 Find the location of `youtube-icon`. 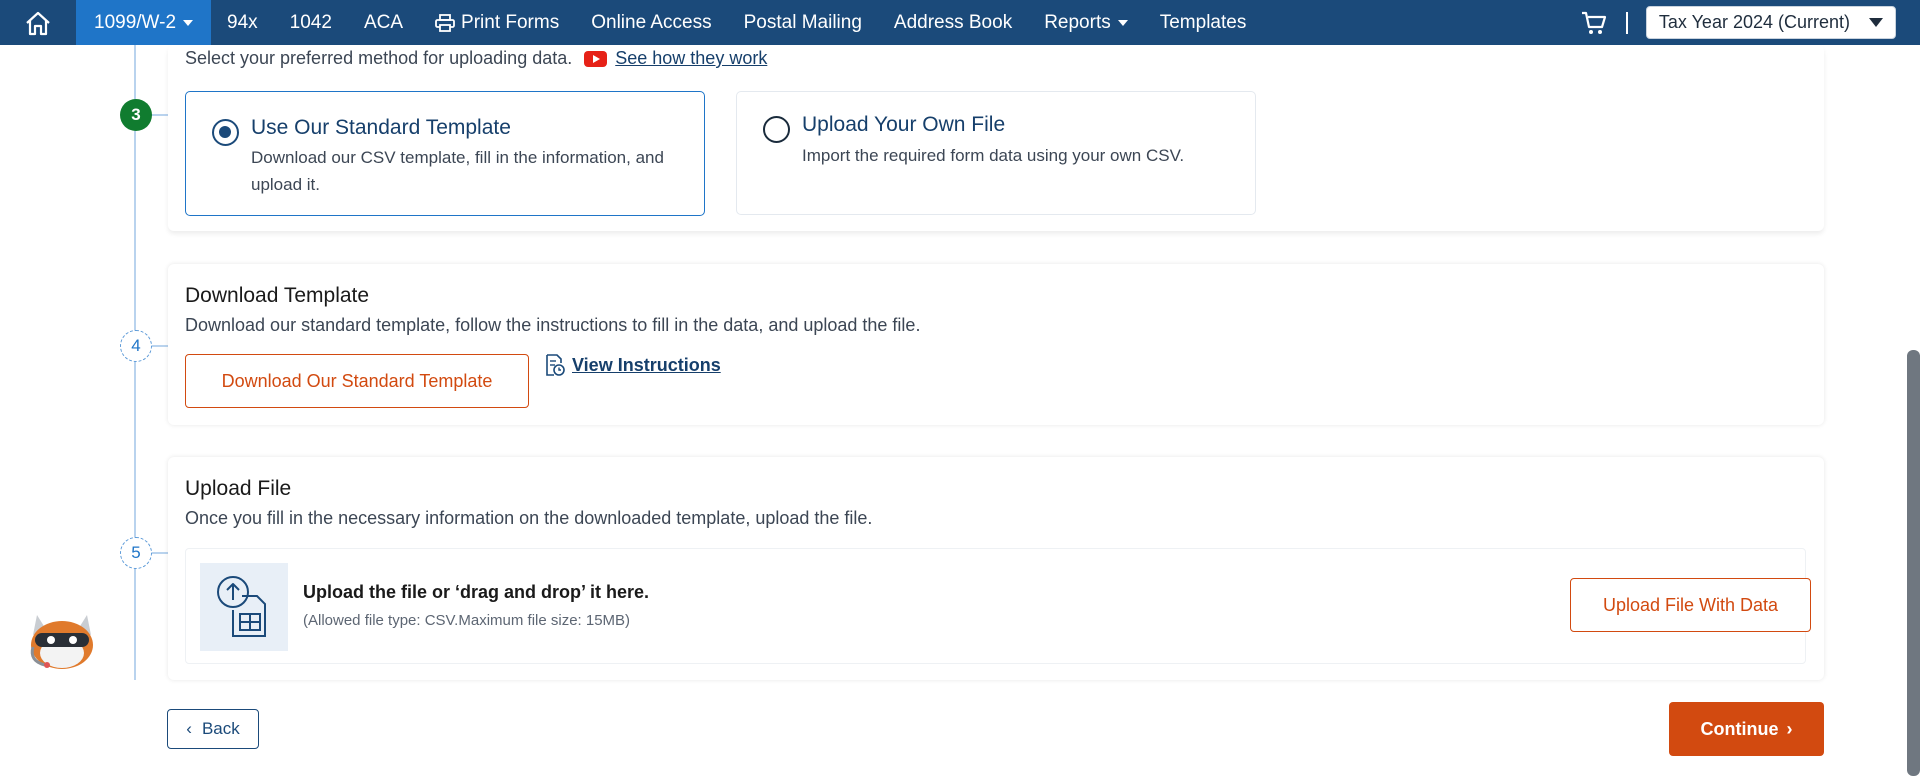

youtube-icon is located at coordinates (596, 58).